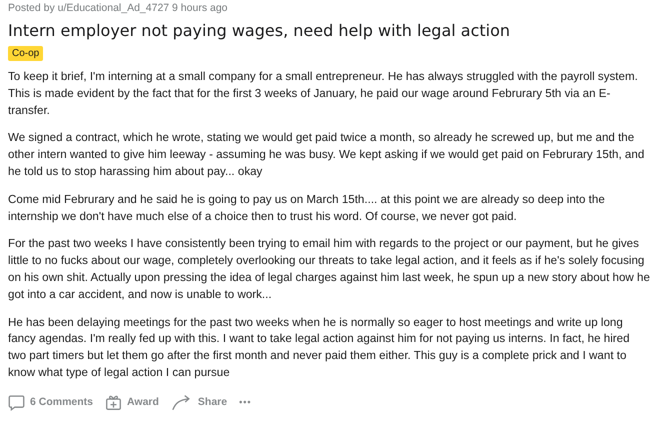  I want to click on body-paragraph: We signed a contract, which he wrote, stating we would get paid twice a month, so already he screwed up, but me and the other intern wanted to give him leeway - assuming he was busy. We kept asking if we would get paid on Februrary 15th, and he told us to stop harassing him about pay... okay, so click(327, 155).